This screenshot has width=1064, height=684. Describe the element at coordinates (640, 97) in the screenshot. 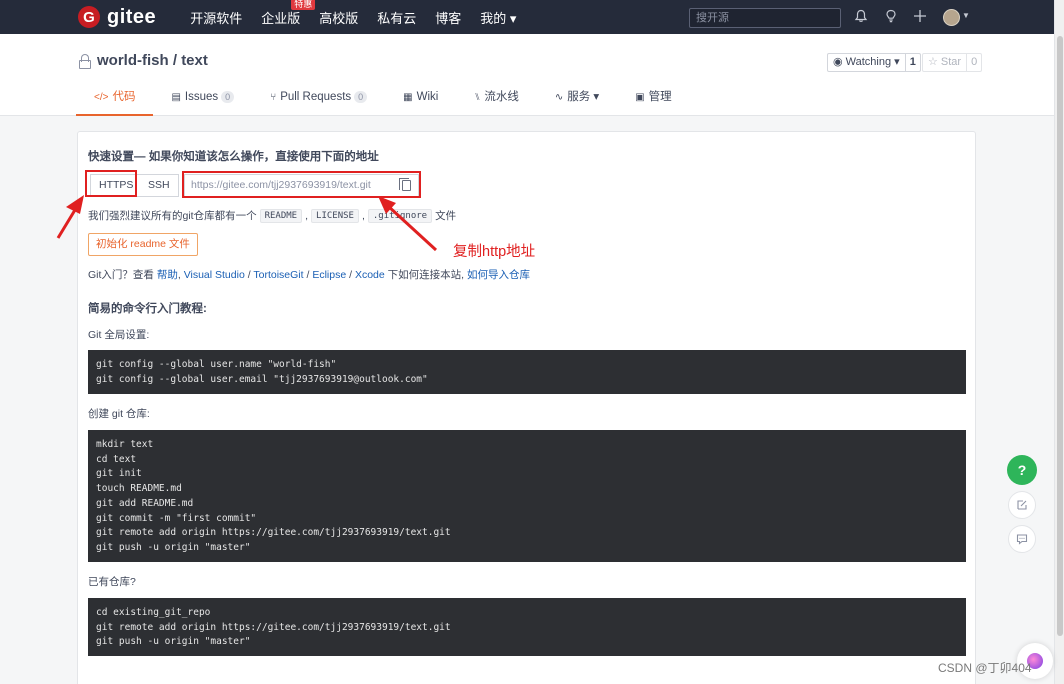

I see `manage-icon: ▣` at that location.